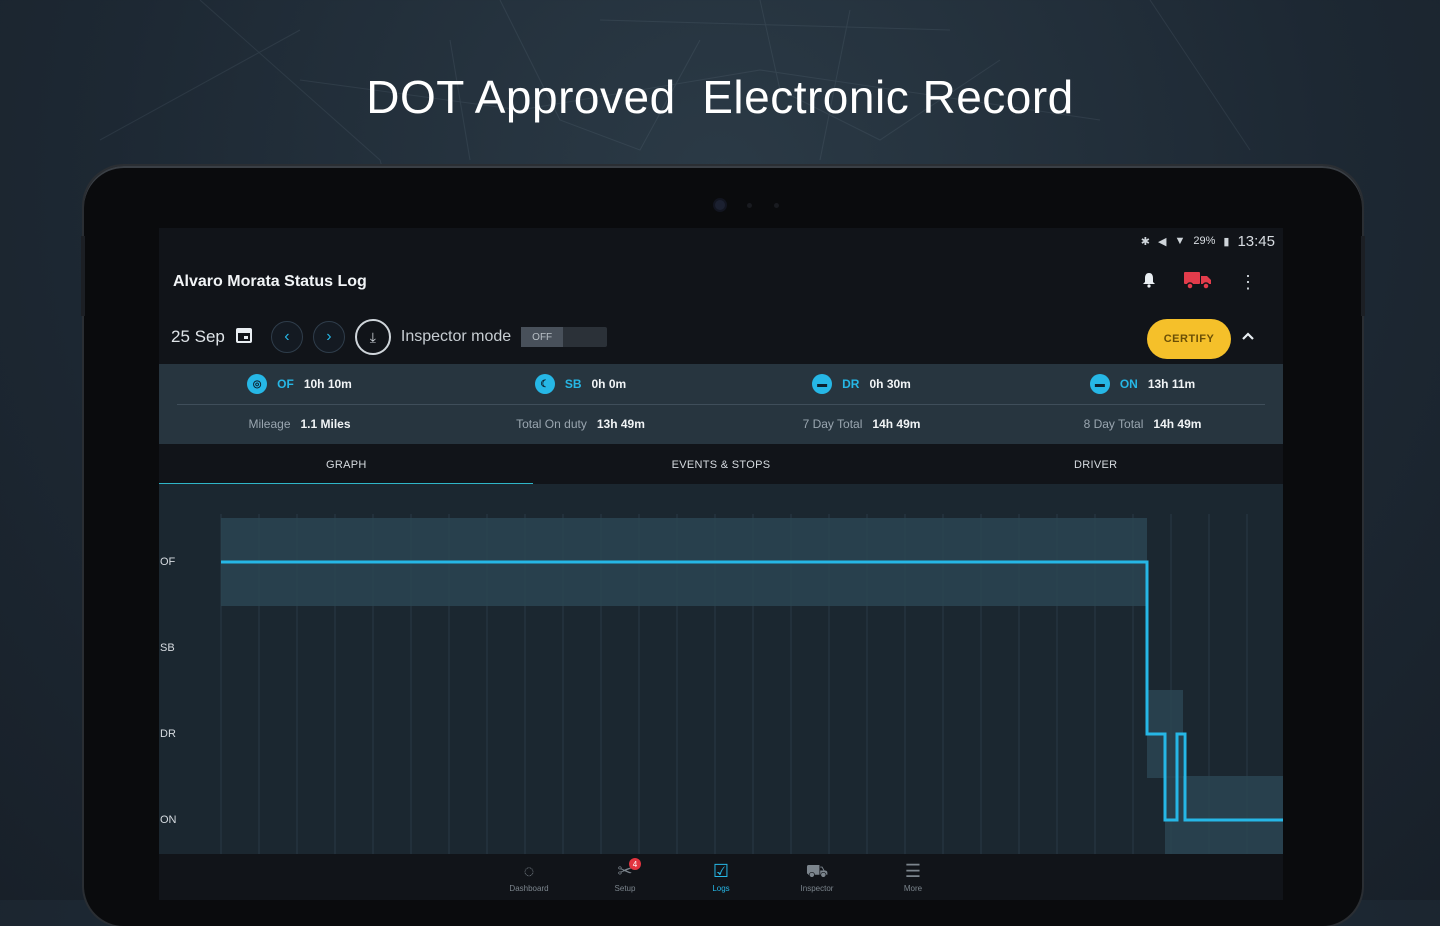 The image size is (1440, 926). I want to click on date-toolbar: 25 Sep ‹ › ⤓ Inspector mode OFF CERTIFY, so click(721, 337).